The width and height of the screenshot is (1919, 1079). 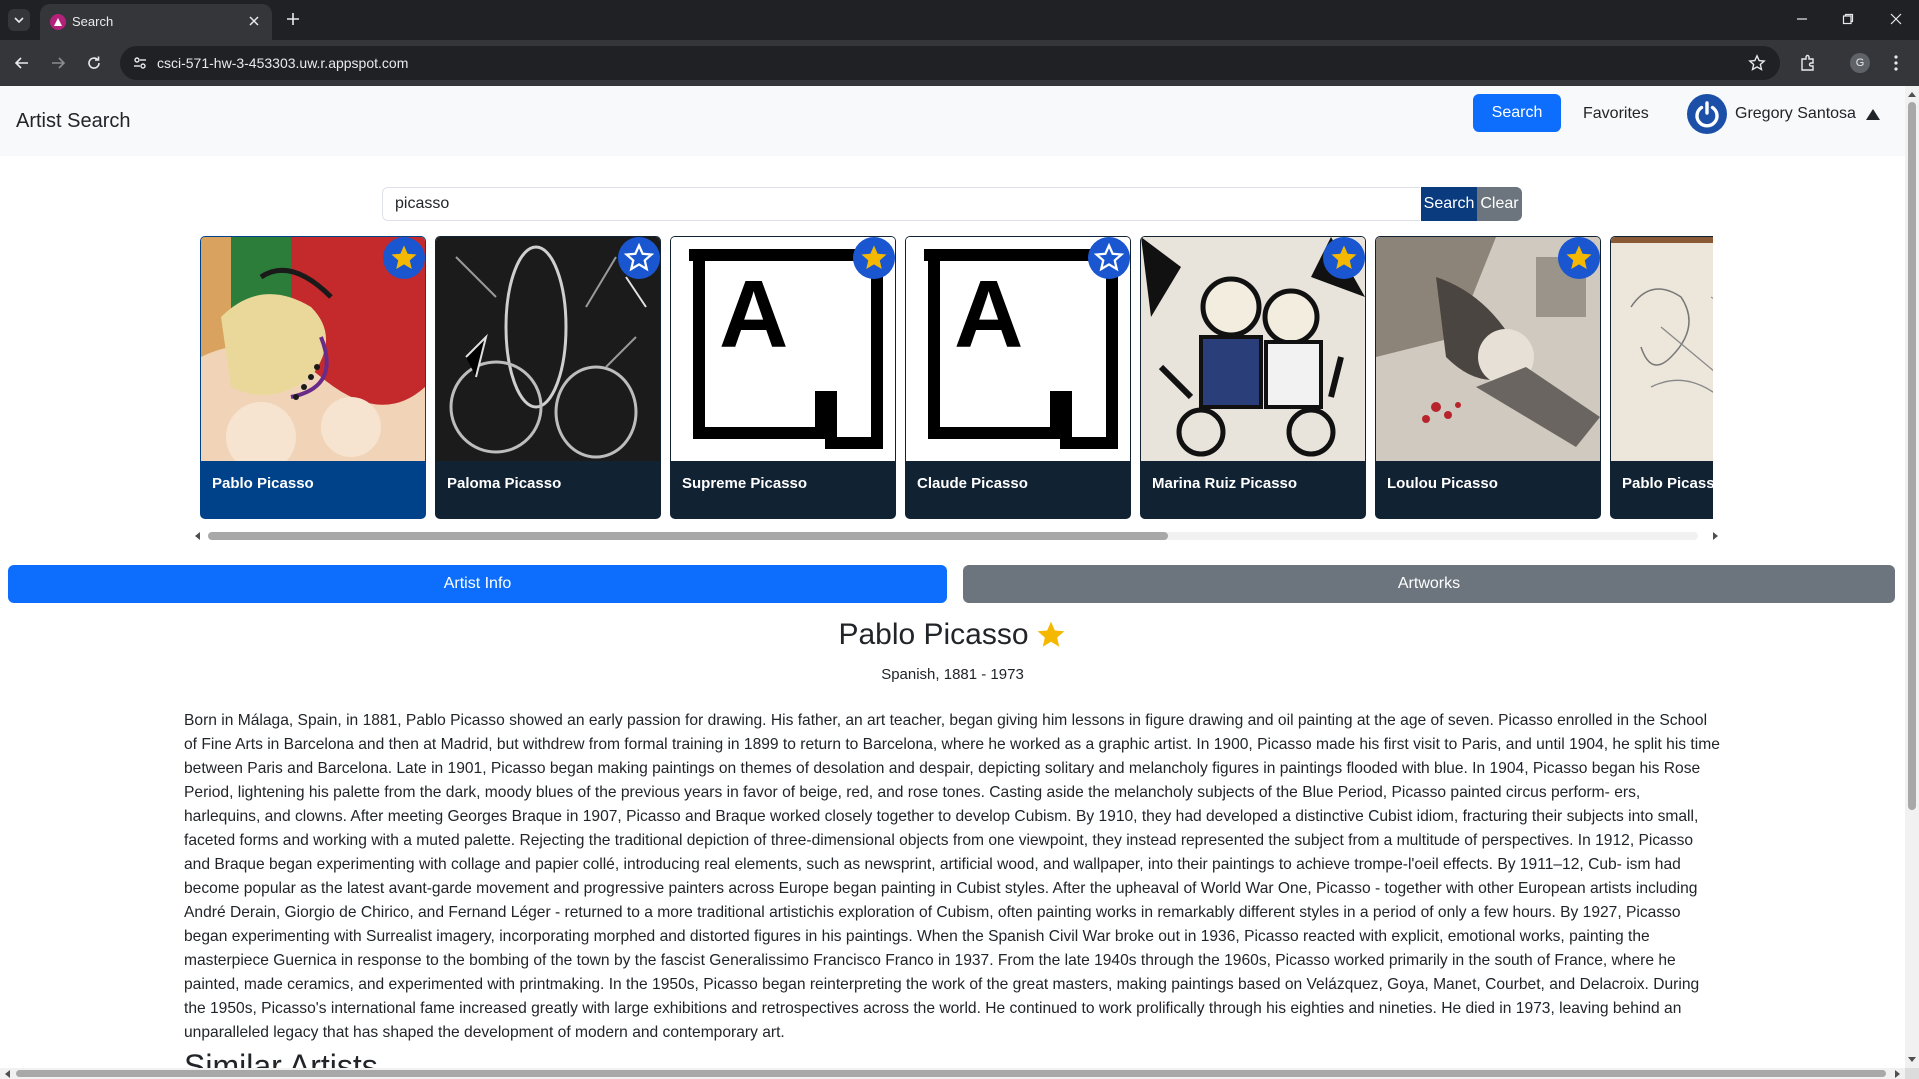 I want to click on browser-tab-search: Search, so click(x=156, y=22).